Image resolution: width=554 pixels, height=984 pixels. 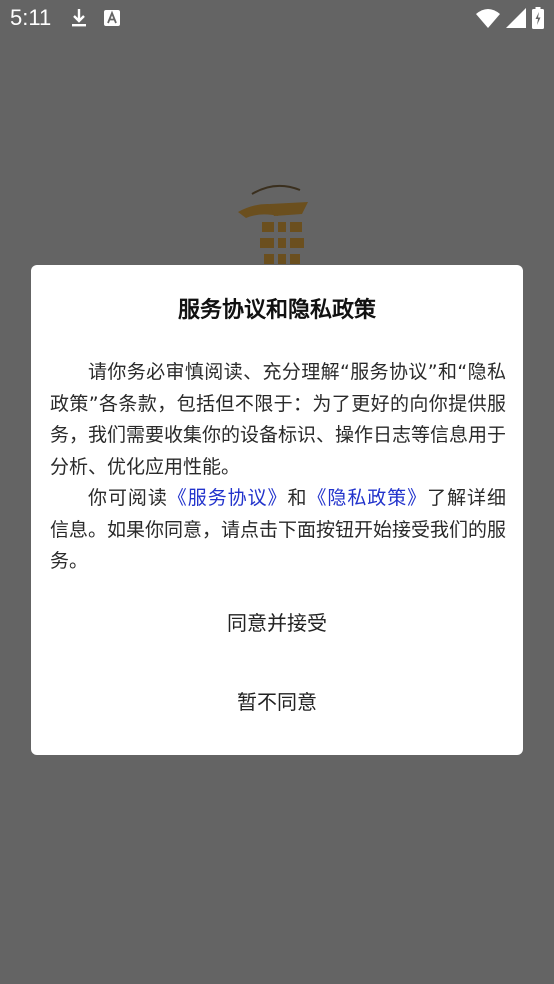 I want to click on text-a-icon, so click(x=112, y=18).